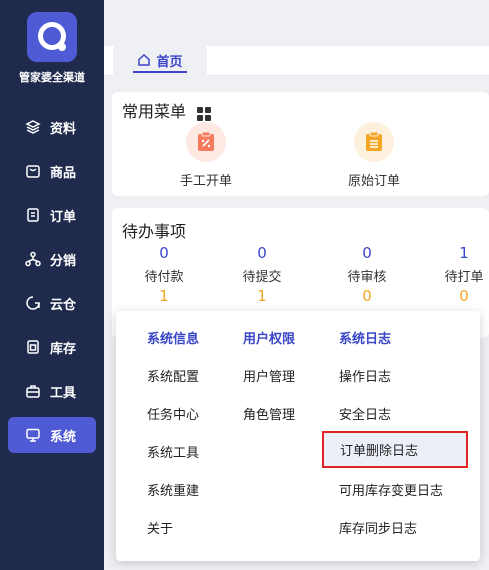 The width and height of the screenshot is (489, 570). Describe the element at coordinates (33, 259) in the screenshot. I see `distribution-network-icon` at that location.